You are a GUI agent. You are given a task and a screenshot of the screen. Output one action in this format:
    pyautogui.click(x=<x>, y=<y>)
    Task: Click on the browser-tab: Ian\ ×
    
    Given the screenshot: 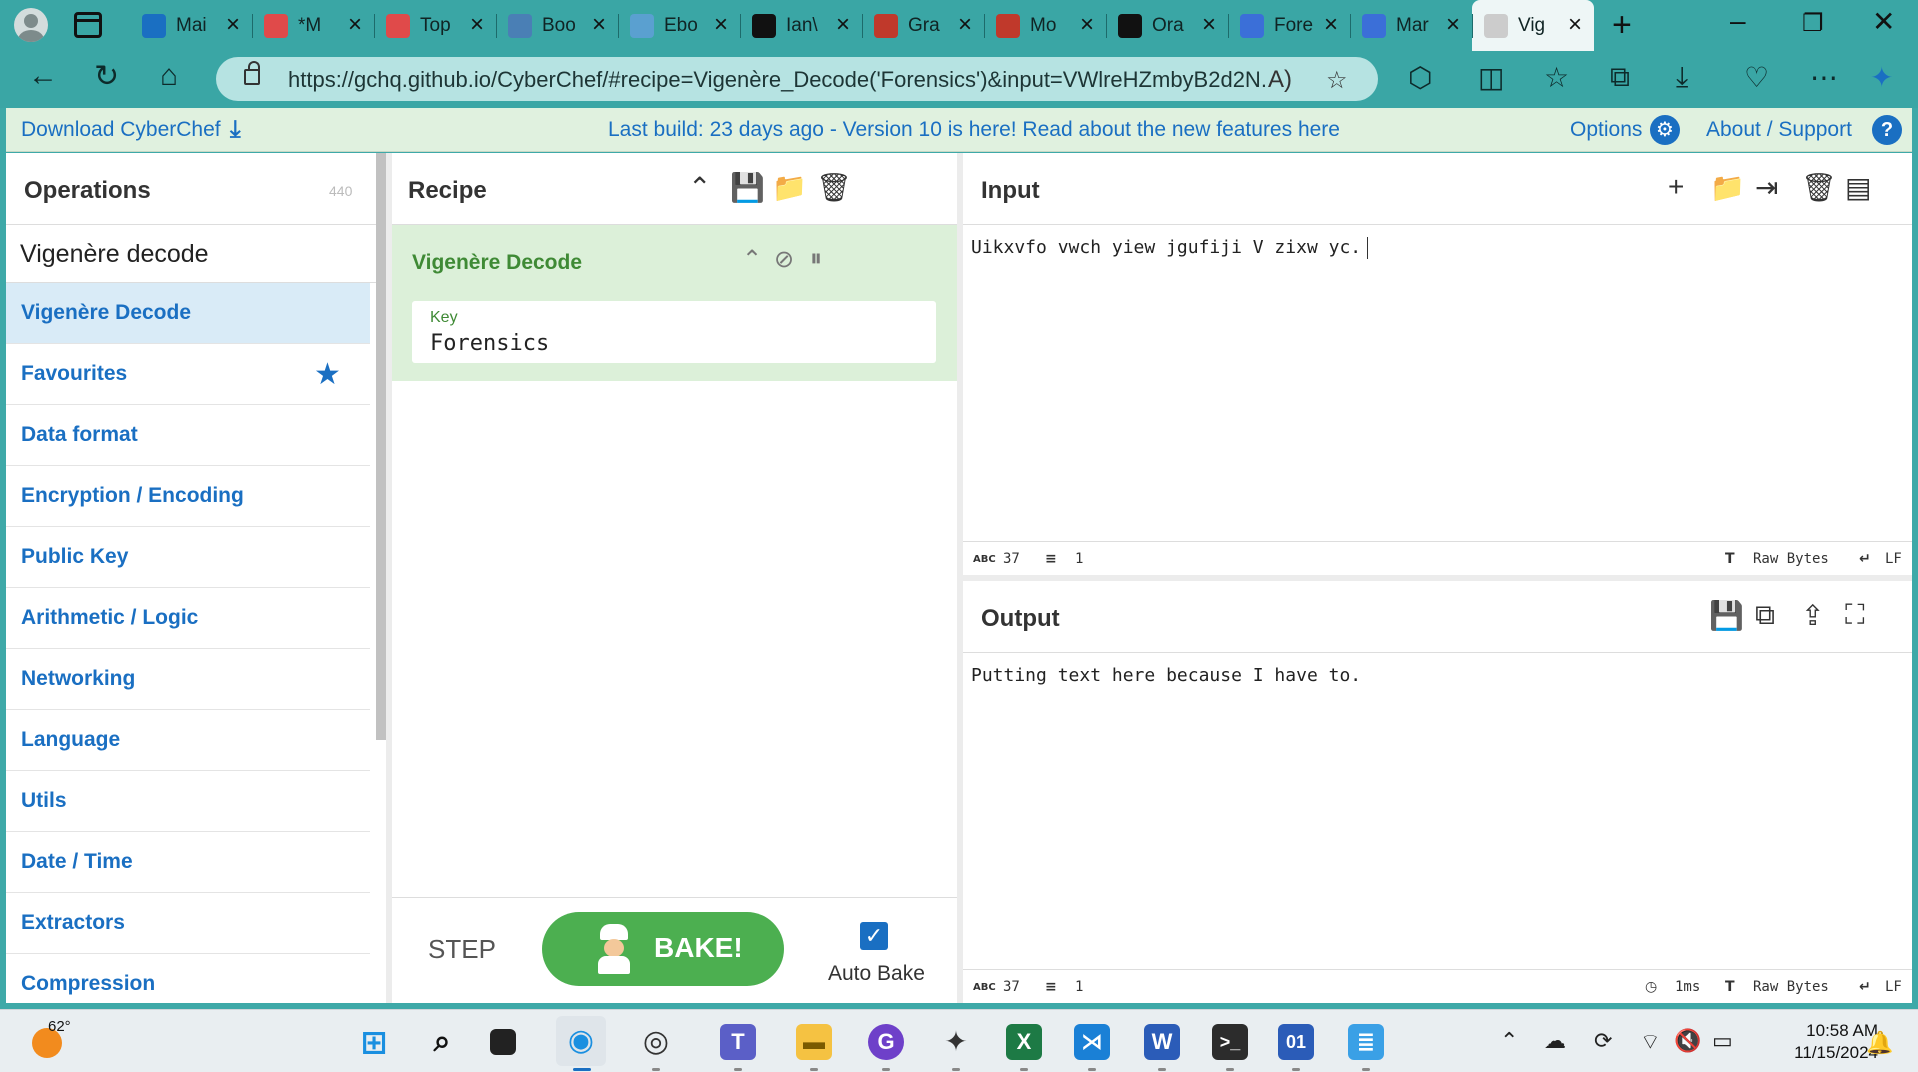 What is the action you would take?
    pyautogui.click(x=801, y=25)
    